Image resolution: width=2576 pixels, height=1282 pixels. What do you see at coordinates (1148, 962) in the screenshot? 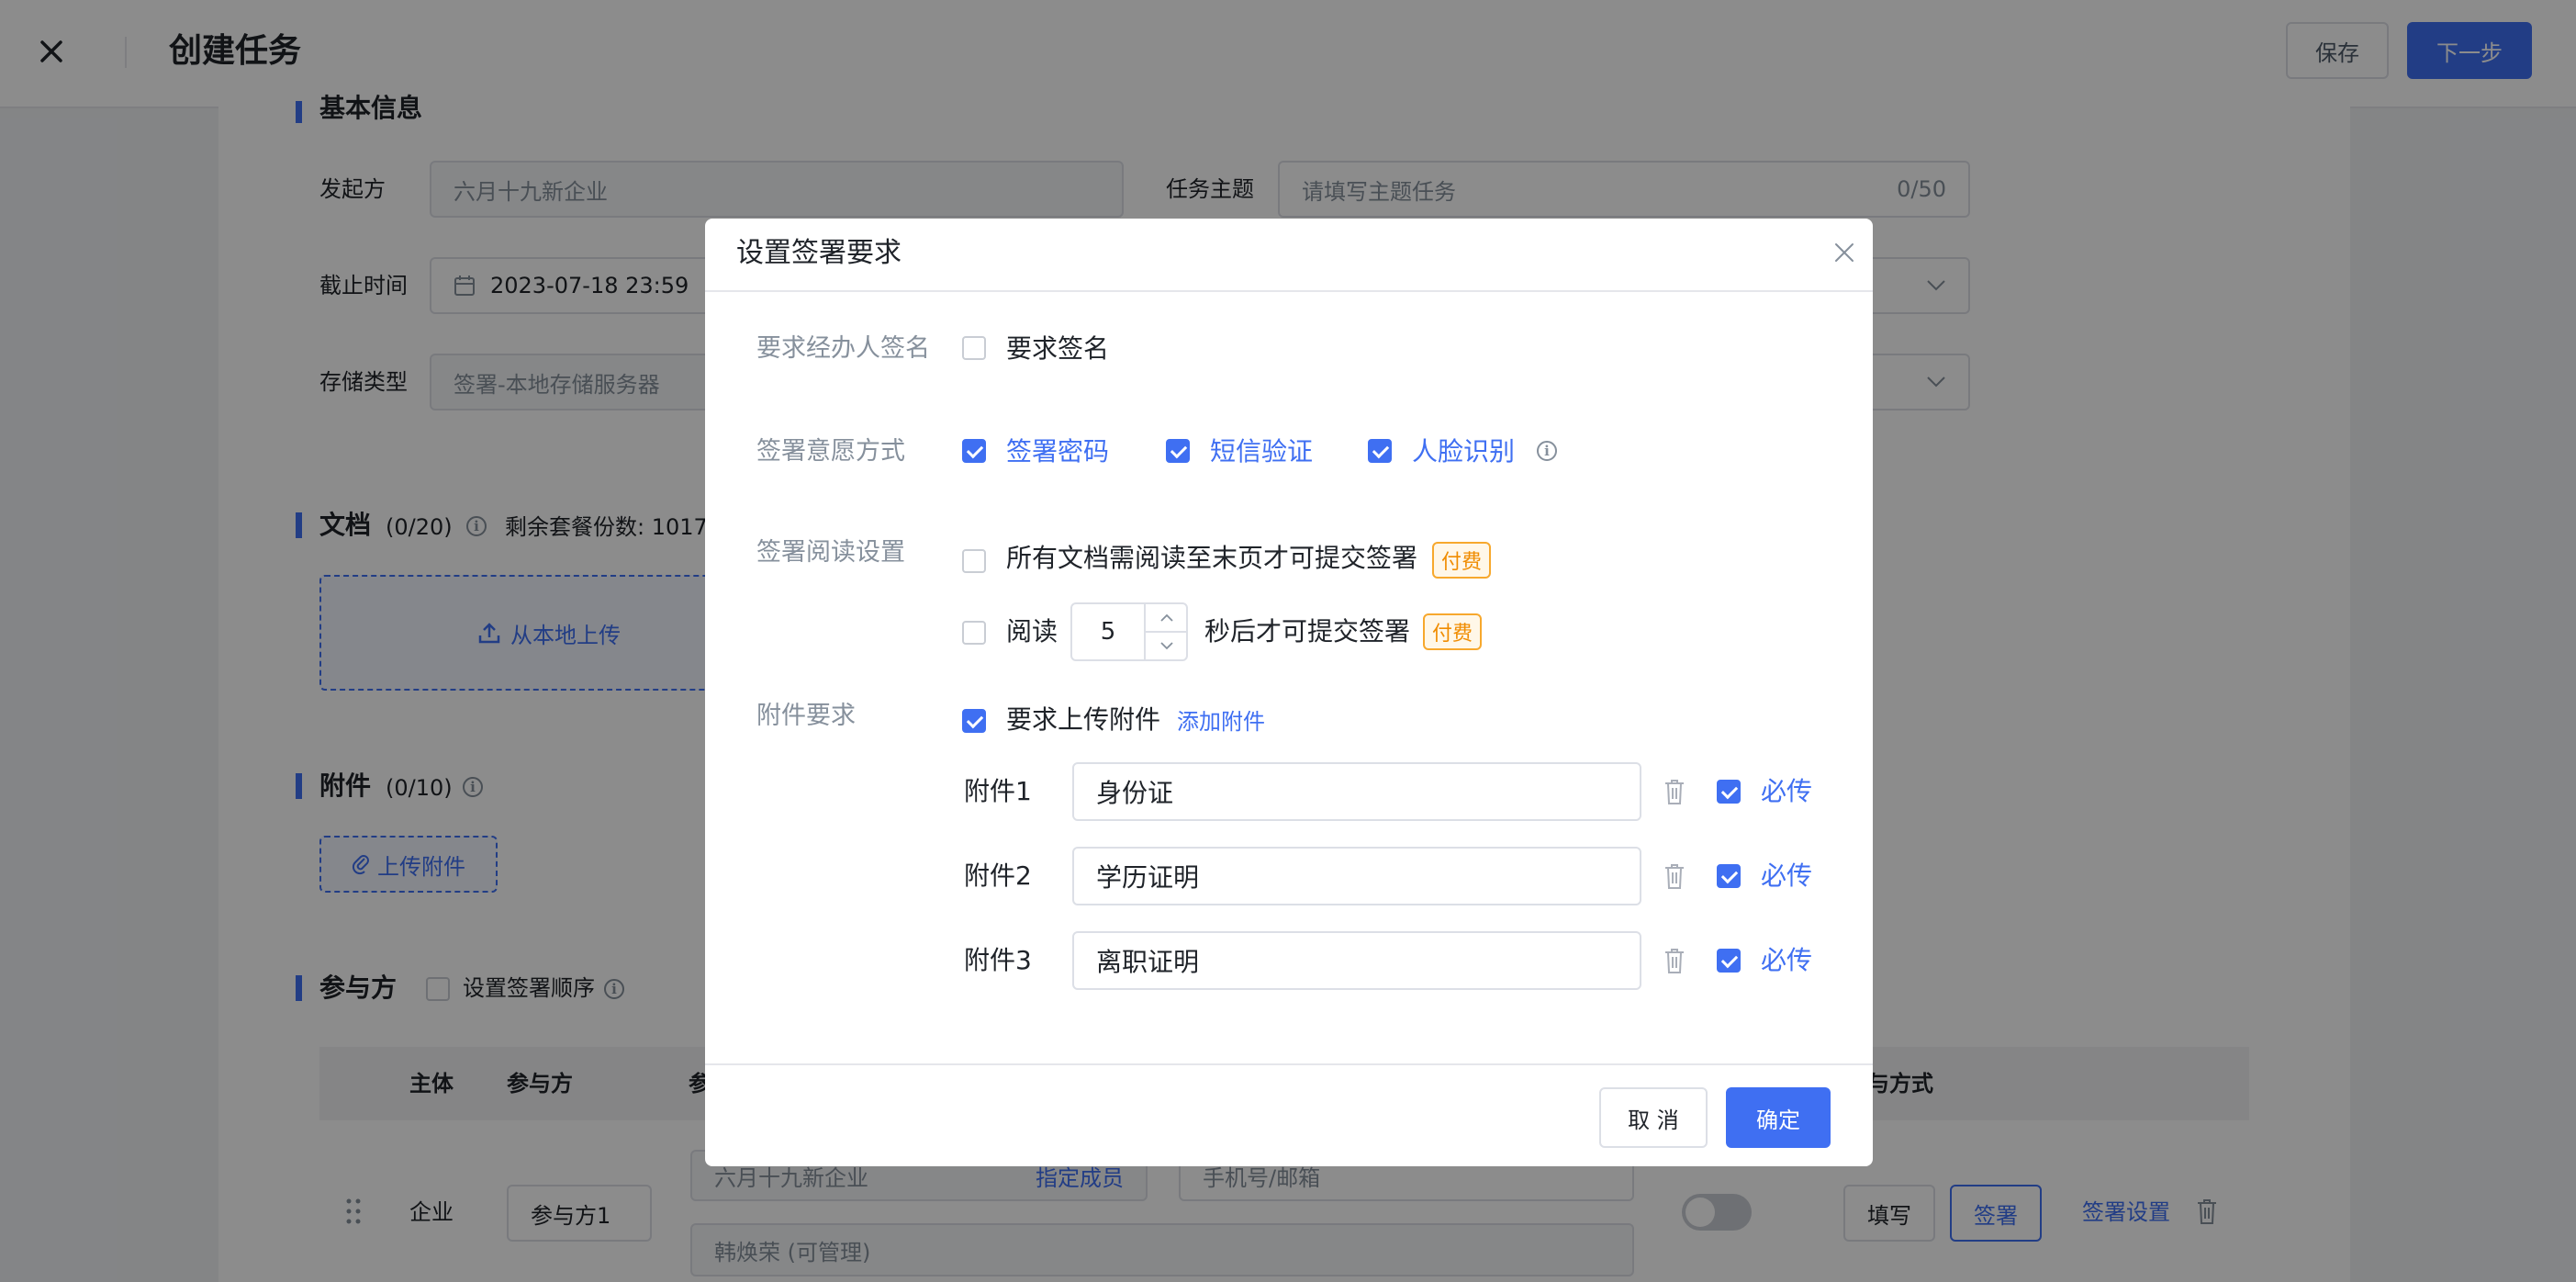
I see `attachment-name-value: 离职证明` at bounding box center [1148, 962].